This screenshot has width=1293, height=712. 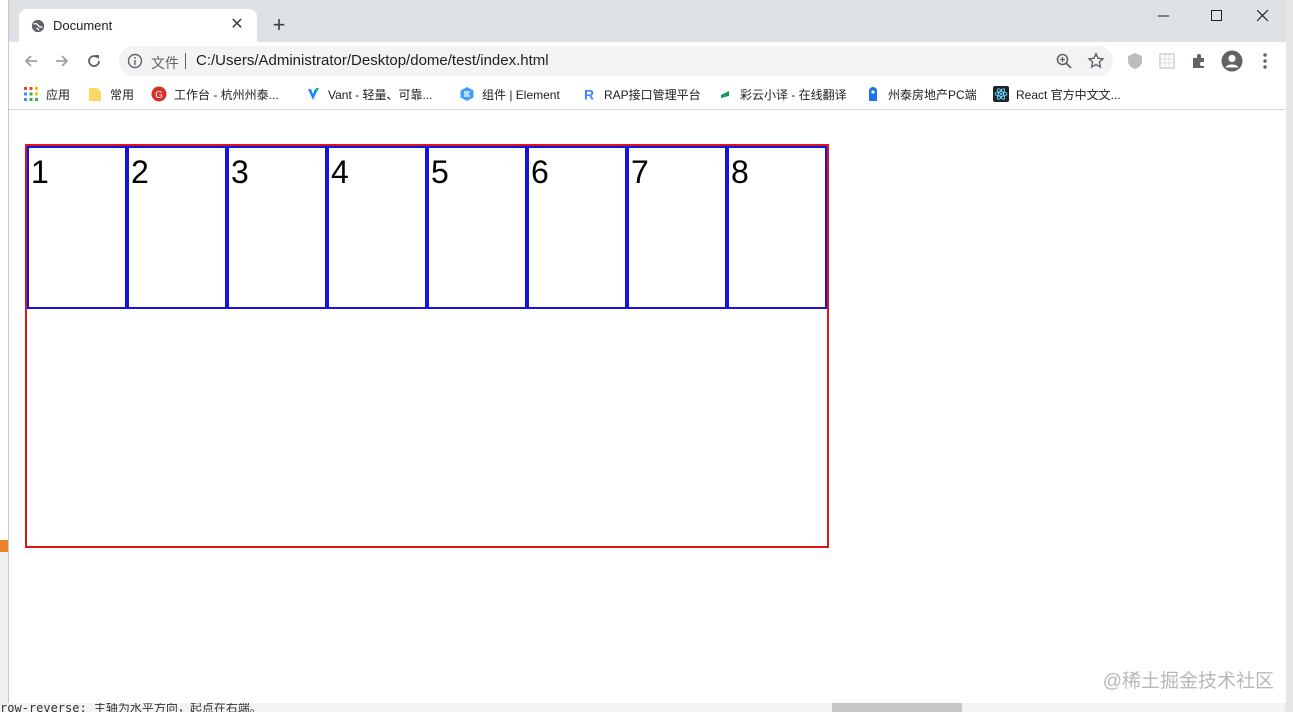 What do you see at coordinates (873, 94) in the screenshot?
I see `property-icon` at bounding box center [873, 94].